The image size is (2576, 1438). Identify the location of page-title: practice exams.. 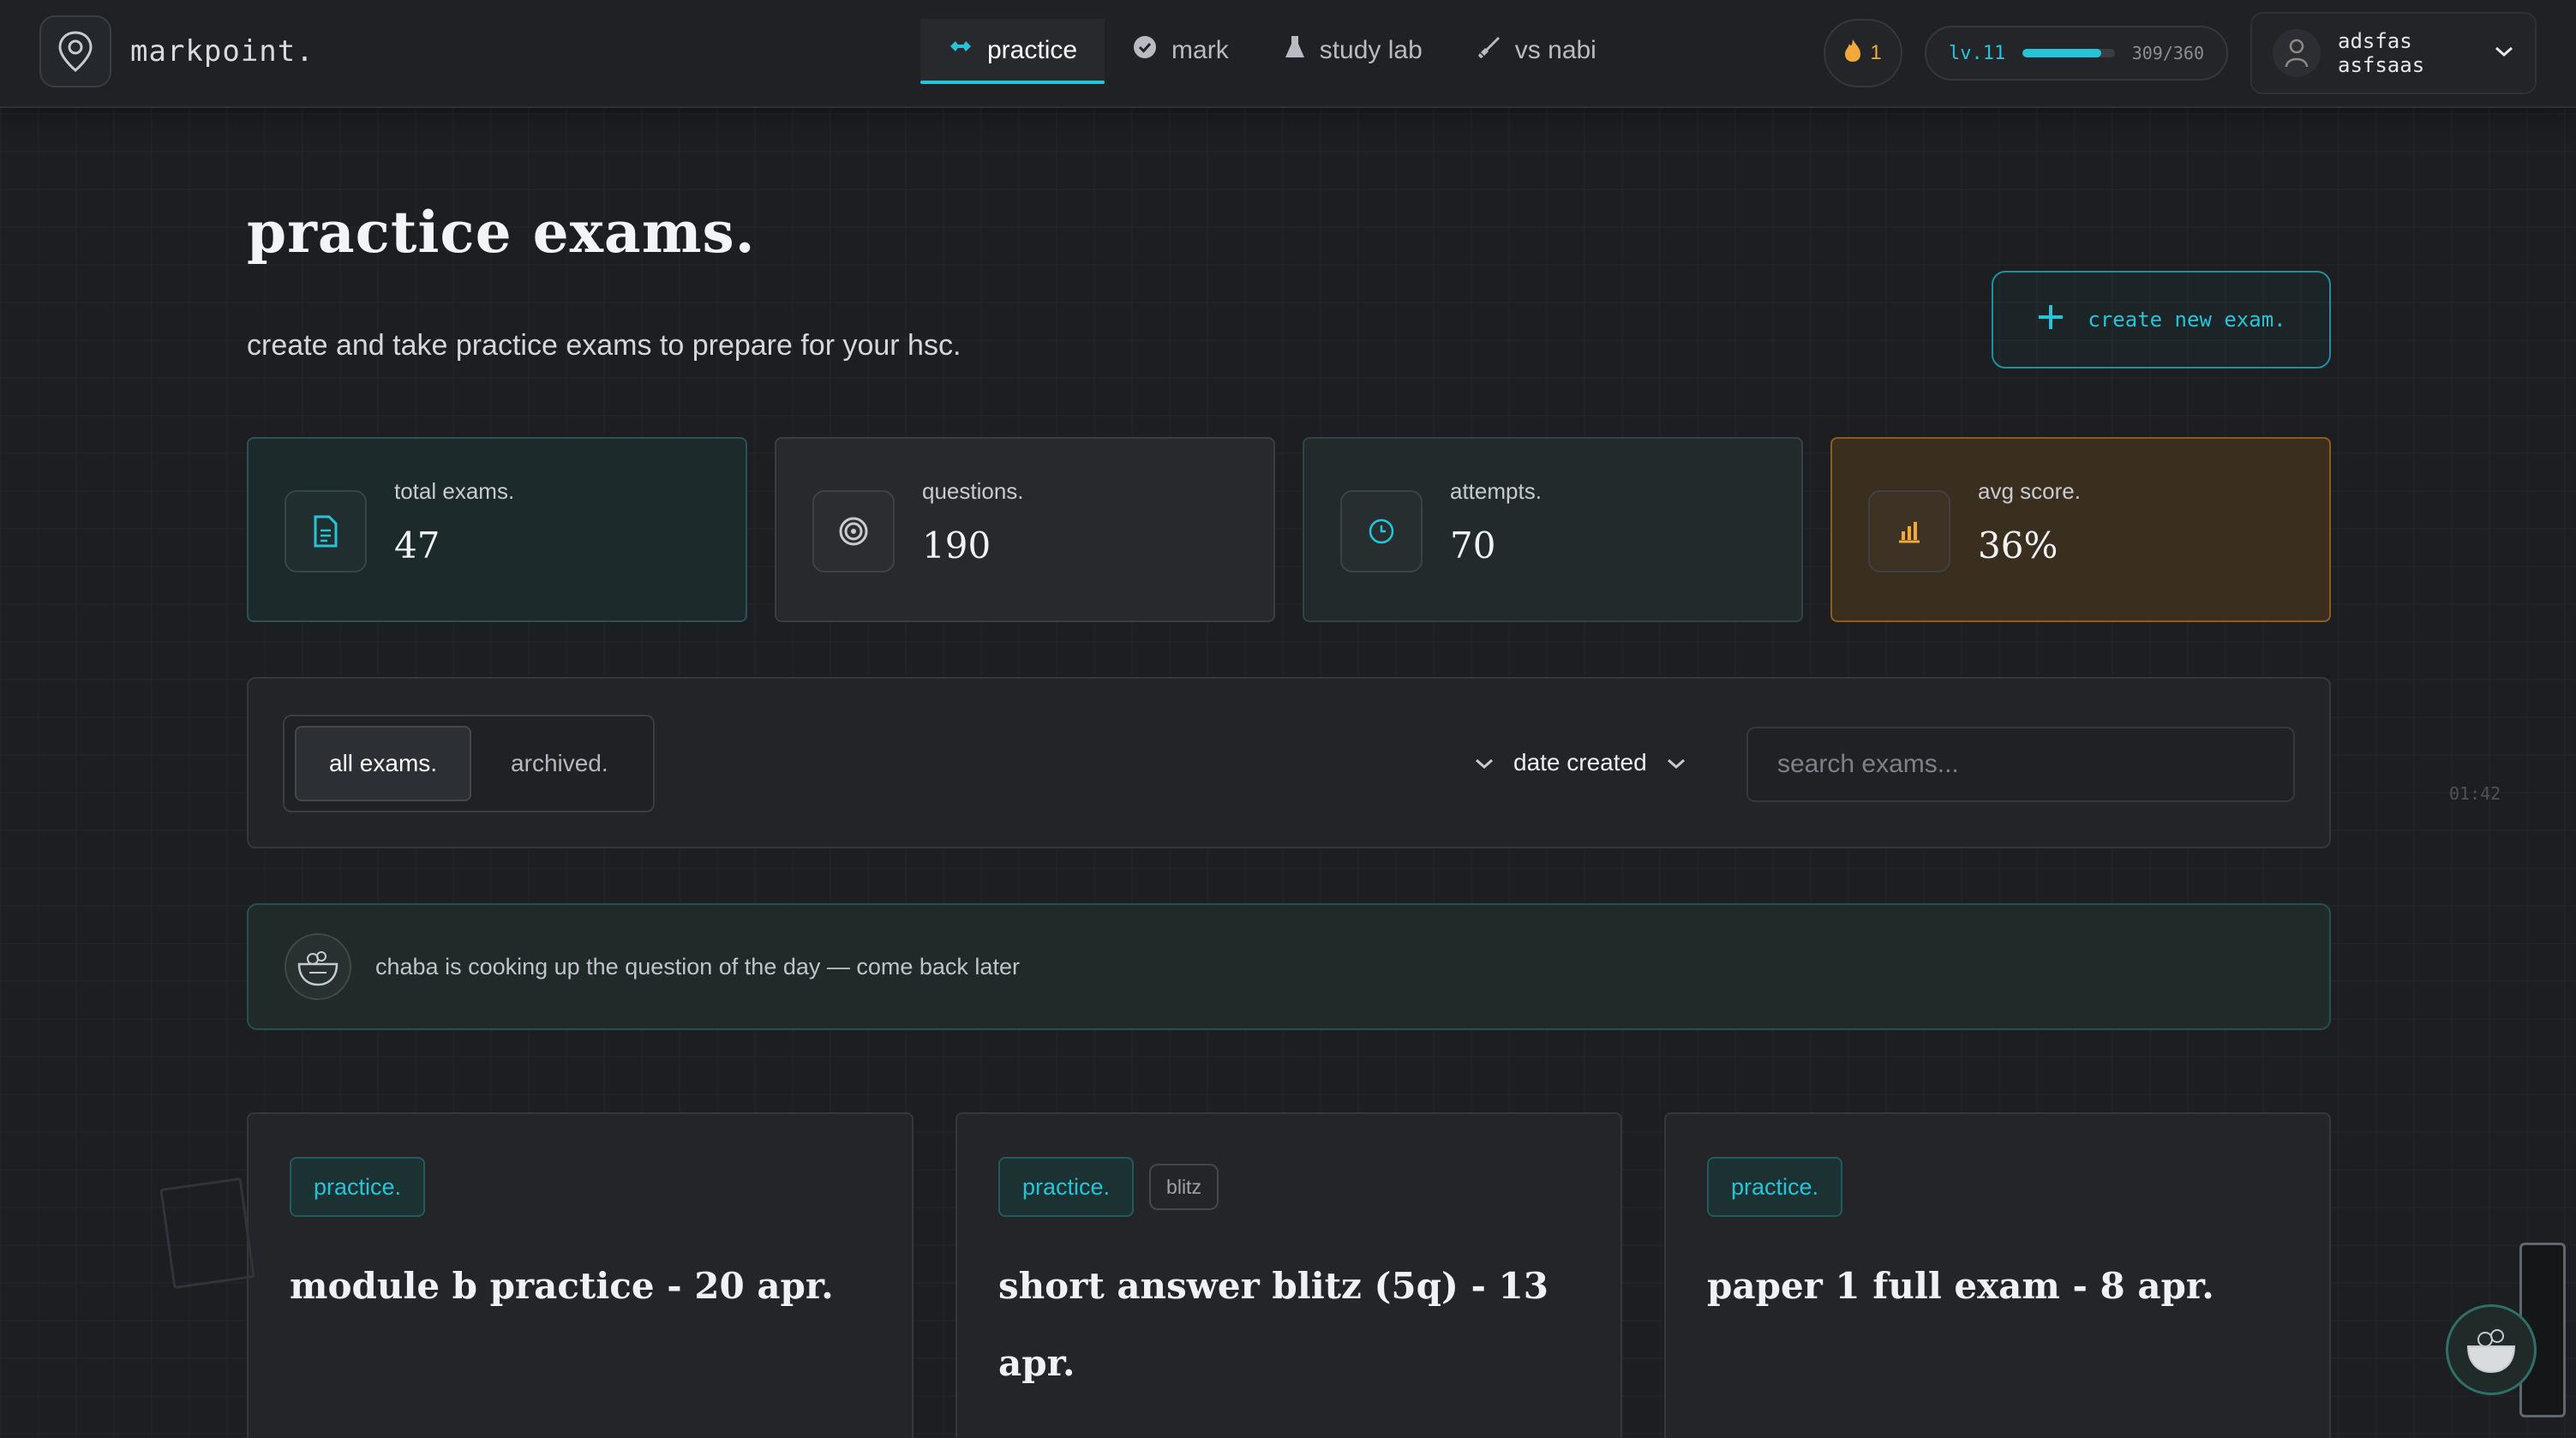
(501, 233).